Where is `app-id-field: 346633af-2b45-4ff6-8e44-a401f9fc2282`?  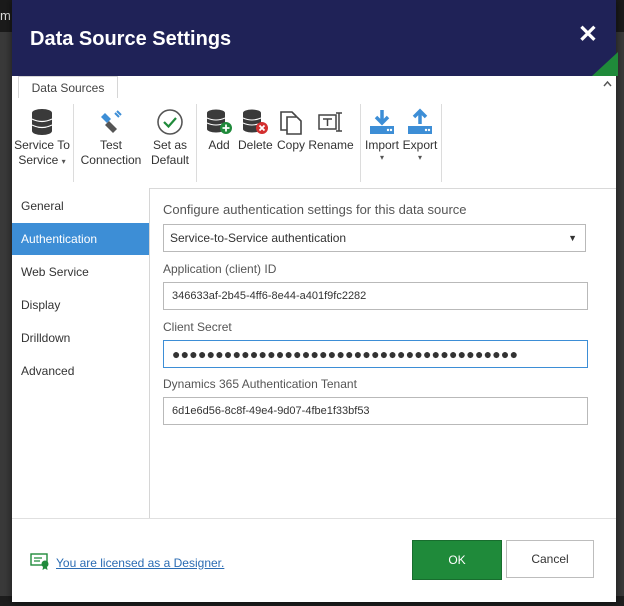
app-id-field: 346633af-2b45-4ff6-8e44-a401f9fc2282 is located at coordinates (375, 296).